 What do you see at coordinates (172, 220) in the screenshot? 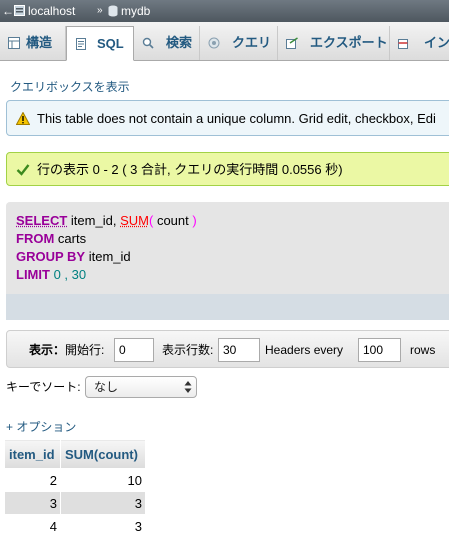
I see `sql-column-count: count` at bounding box center [172, 220].